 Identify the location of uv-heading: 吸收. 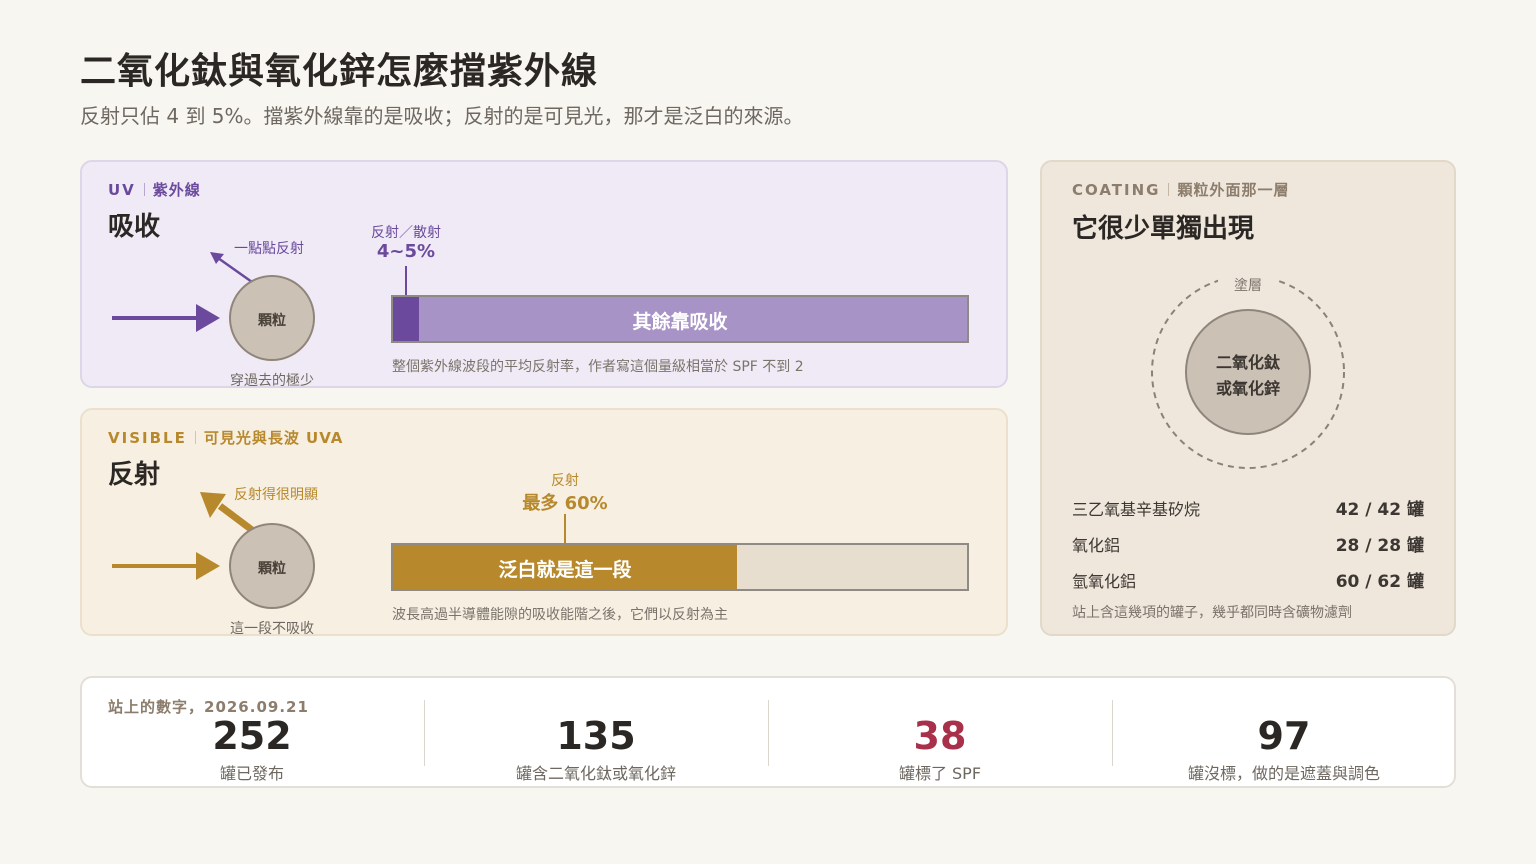
(134, 227).